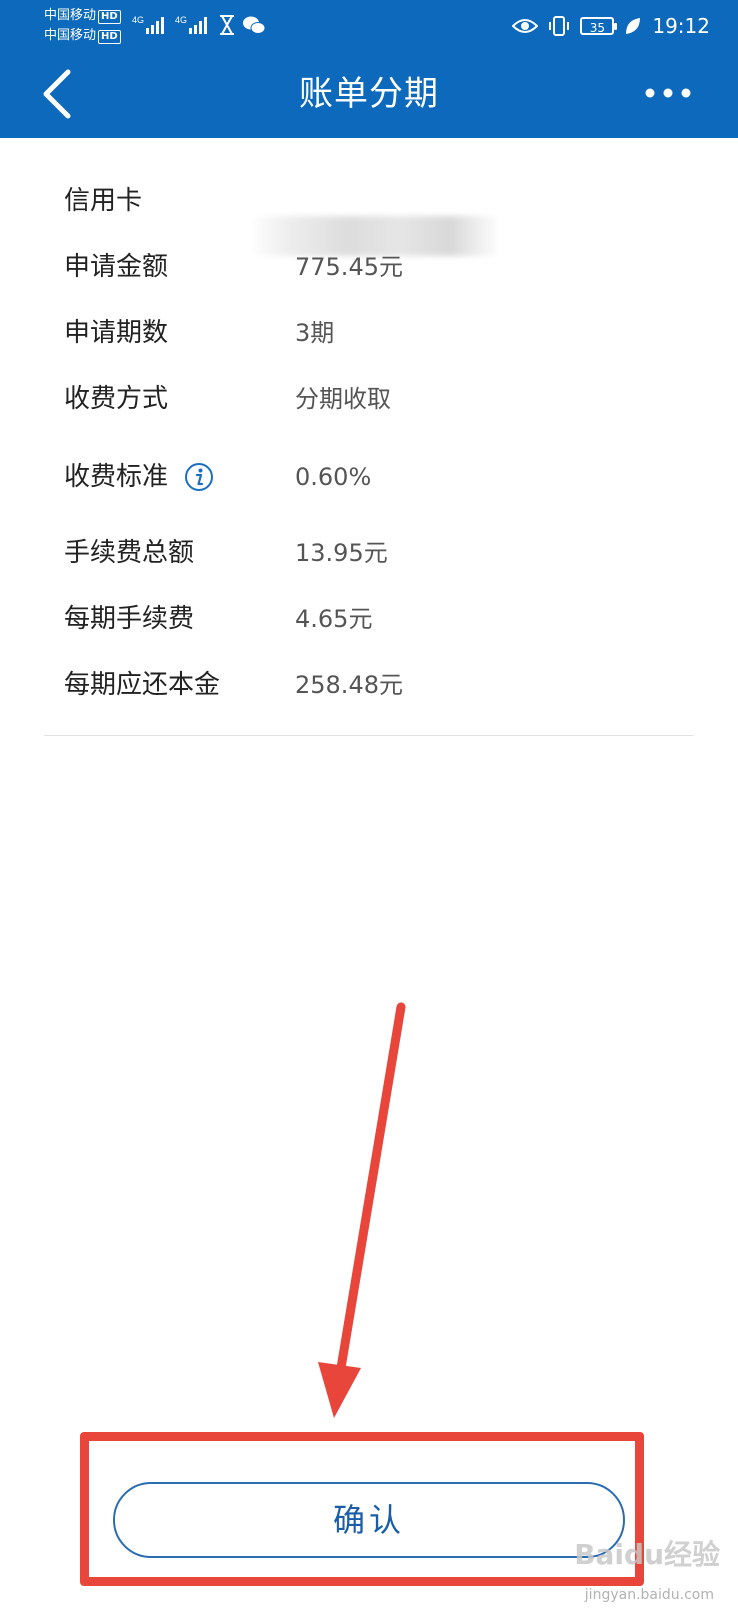 The height and width of the screenshot is (1610, 738). I want to click on detail-row-fee-method: 收费方式 分期收取, so click(369, 399).